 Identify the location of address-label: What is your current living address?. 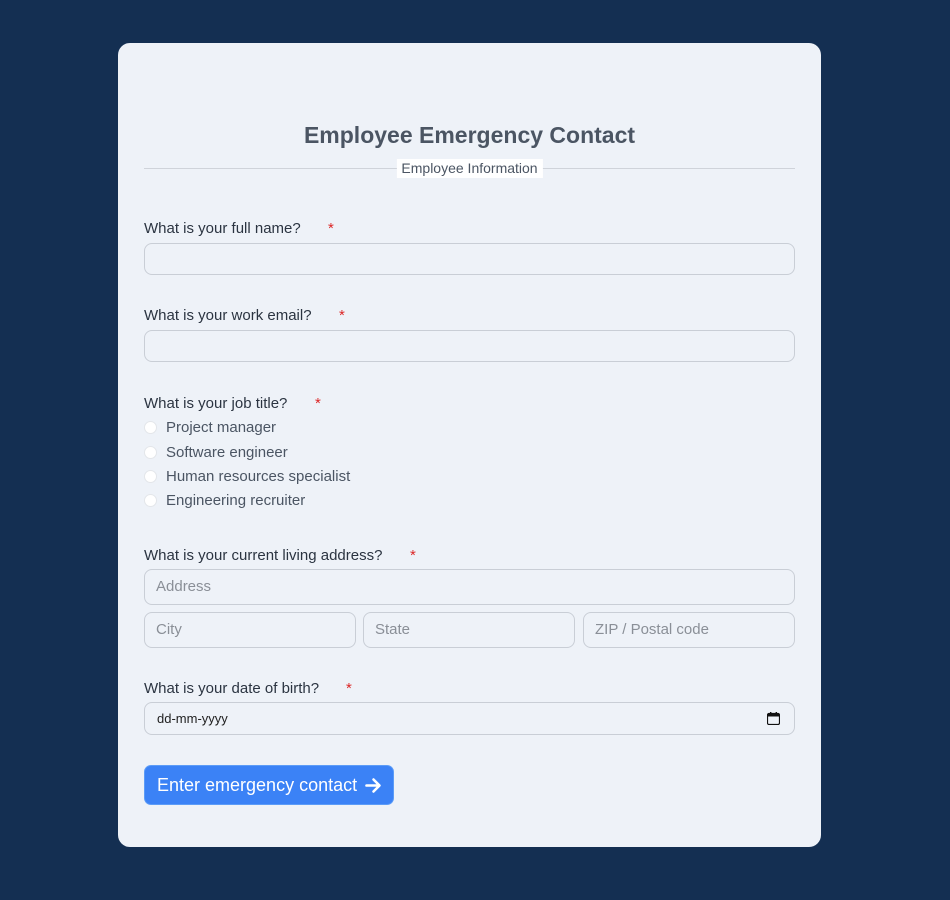
(263, 555).